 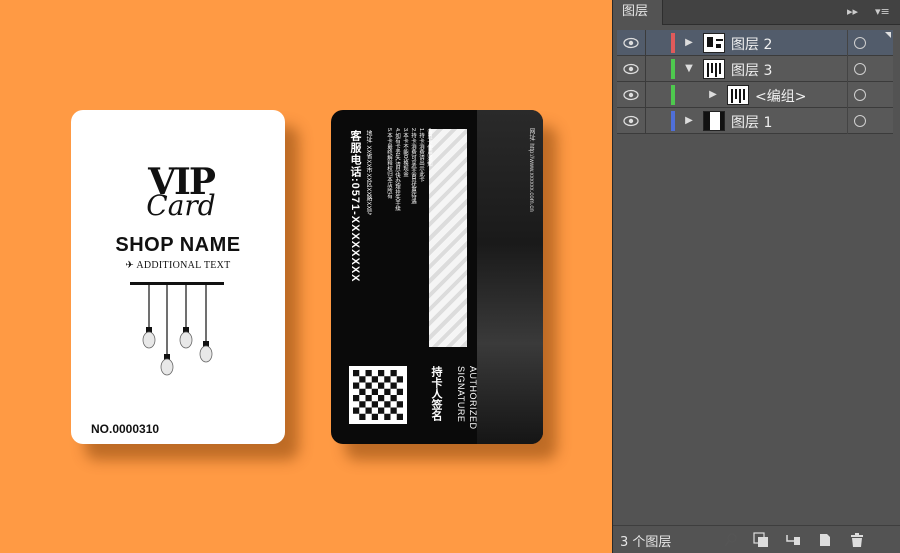 What do you see at coordinates (397, 170) in the screenshot?
I see `rule-line: 4.如有卡丢失,请尽快办理挂失手续` at bounding box center [397, 170].